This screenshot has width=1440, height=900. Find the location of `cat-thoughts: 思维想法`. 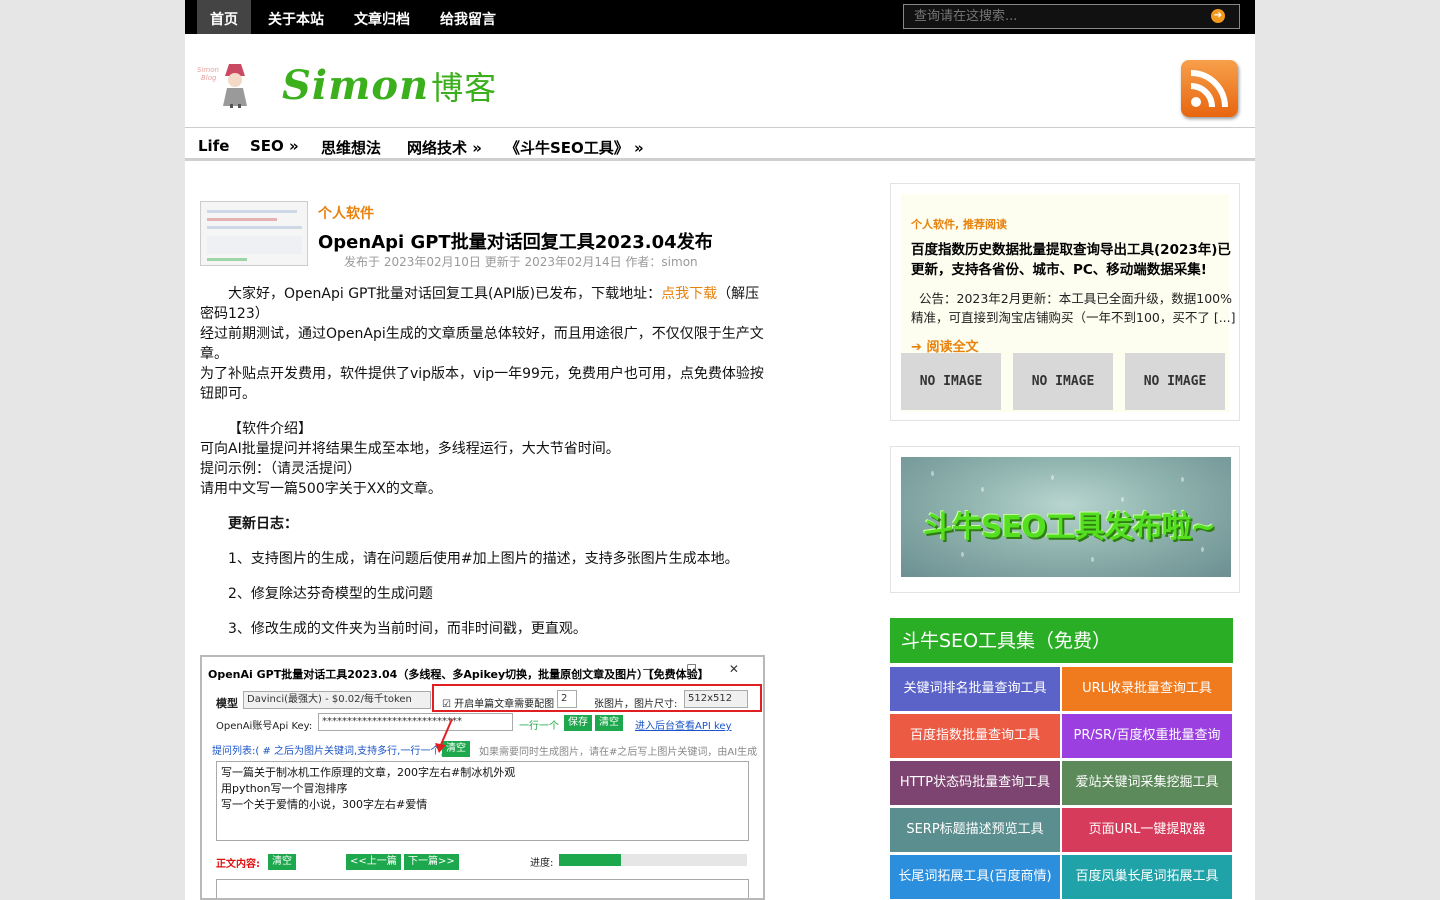

cat-thoughts: 思维想法 is located at coordinates (351, 147).